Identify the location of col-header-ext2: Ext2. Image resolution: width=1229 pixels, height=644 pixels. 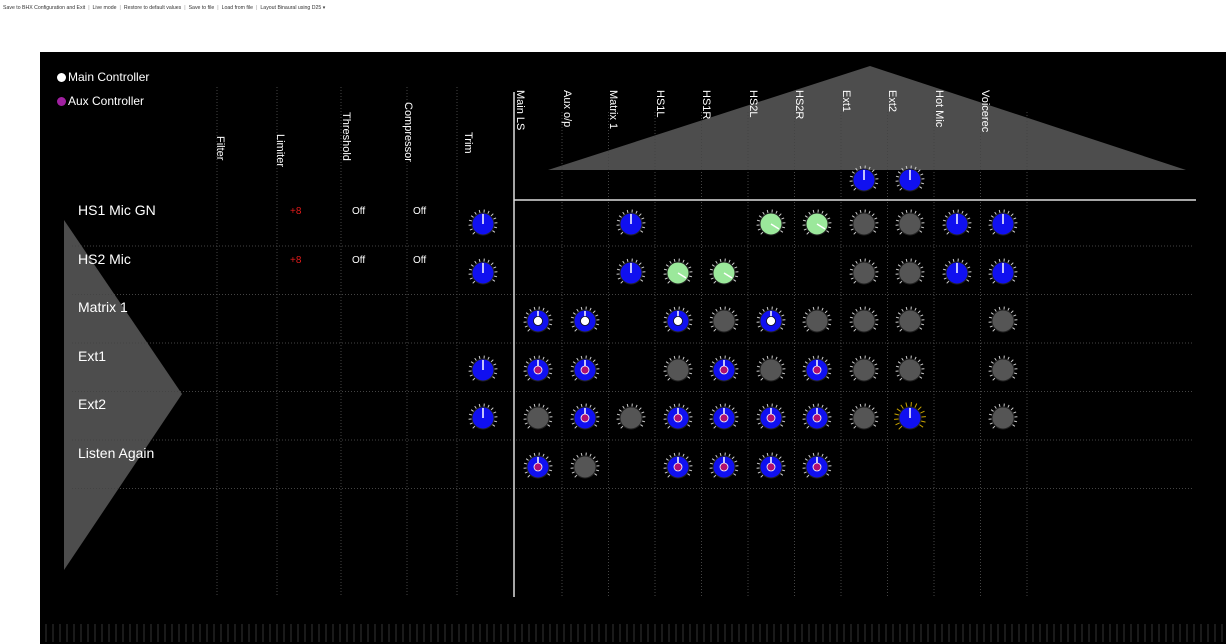
(892, 101).